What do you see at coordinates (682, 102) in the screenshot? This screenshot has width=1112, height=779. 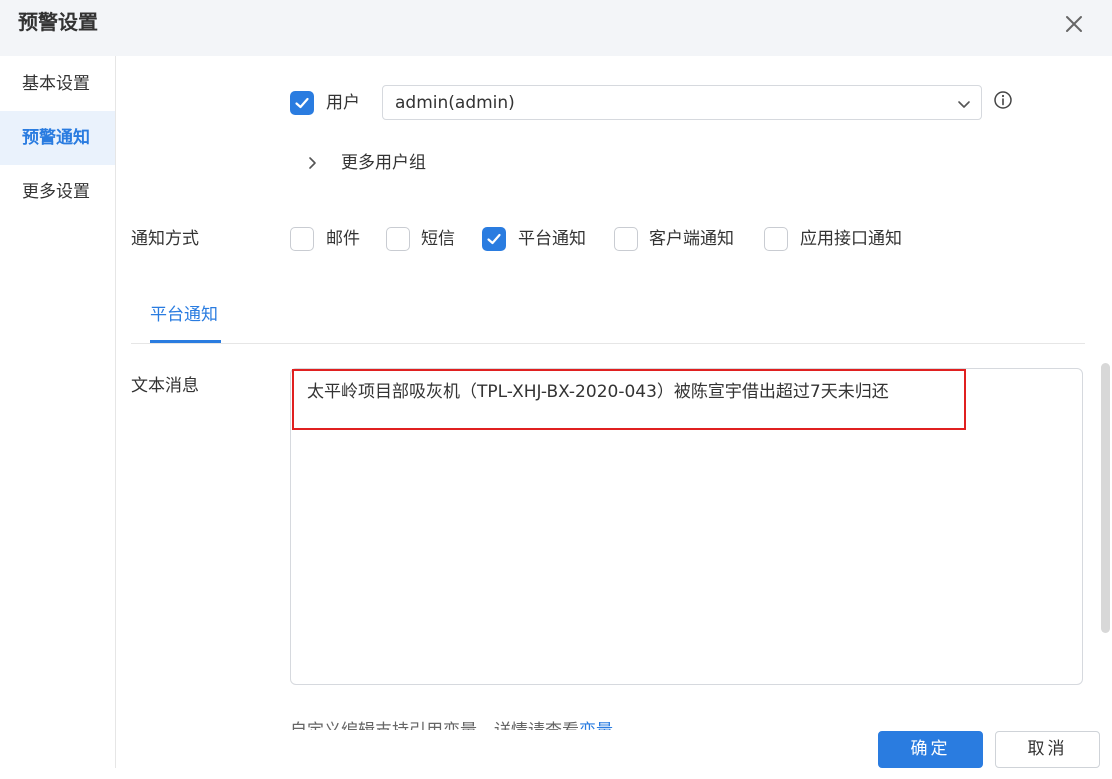 I see `user-select: admin(admin)` at bounding box center [682, 102].